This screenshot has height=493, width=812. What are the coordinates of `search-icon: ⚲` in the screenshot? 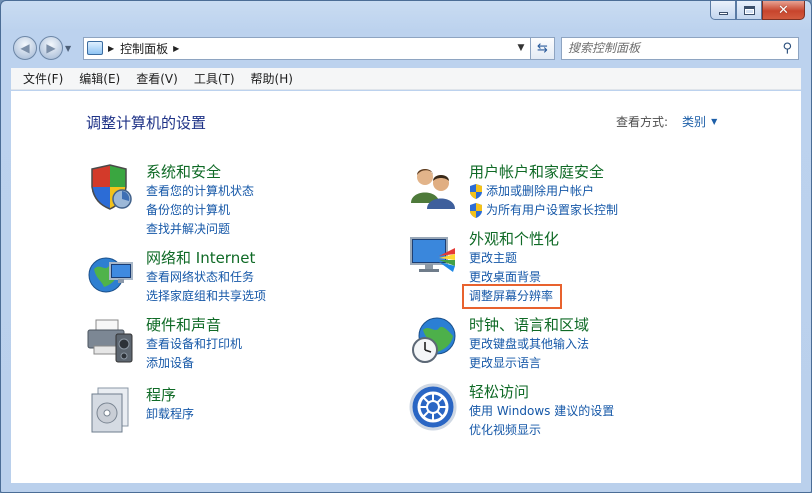 It's located at (787, 48).